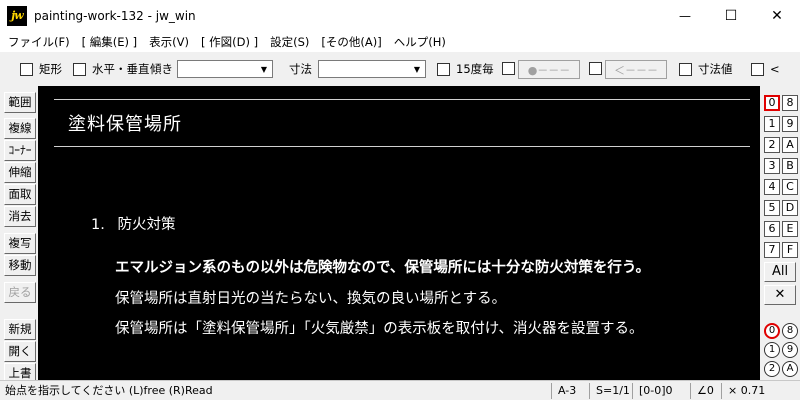 The height and width of the screenshot is (400, 800). What do you see at coordinates (790, 229) in the screenshot?
I see `layer-button-e: E` at bounding box center [790, 229].